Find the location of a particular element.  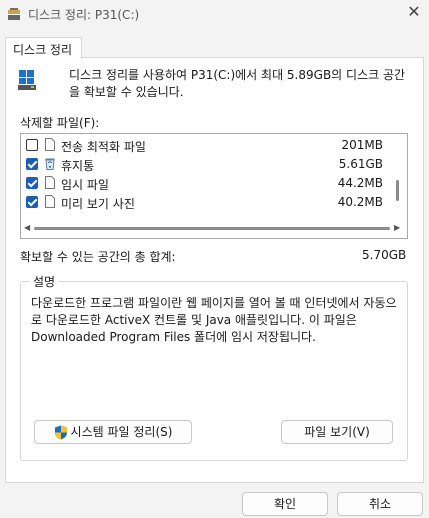

cancel-button: 취소 is located at coordinates (380, 504).